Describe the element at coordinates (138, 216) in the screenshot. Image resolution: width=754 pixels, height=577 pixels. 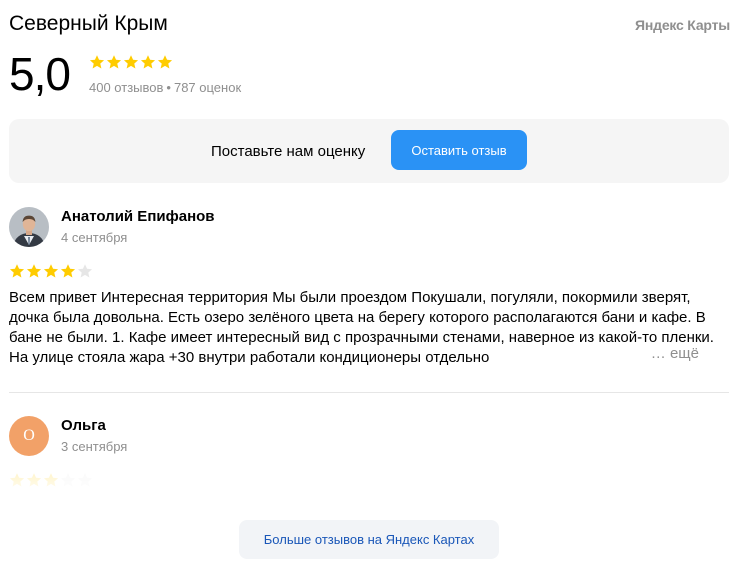
I see `review-author: Анатолий Епифанов` at that location.